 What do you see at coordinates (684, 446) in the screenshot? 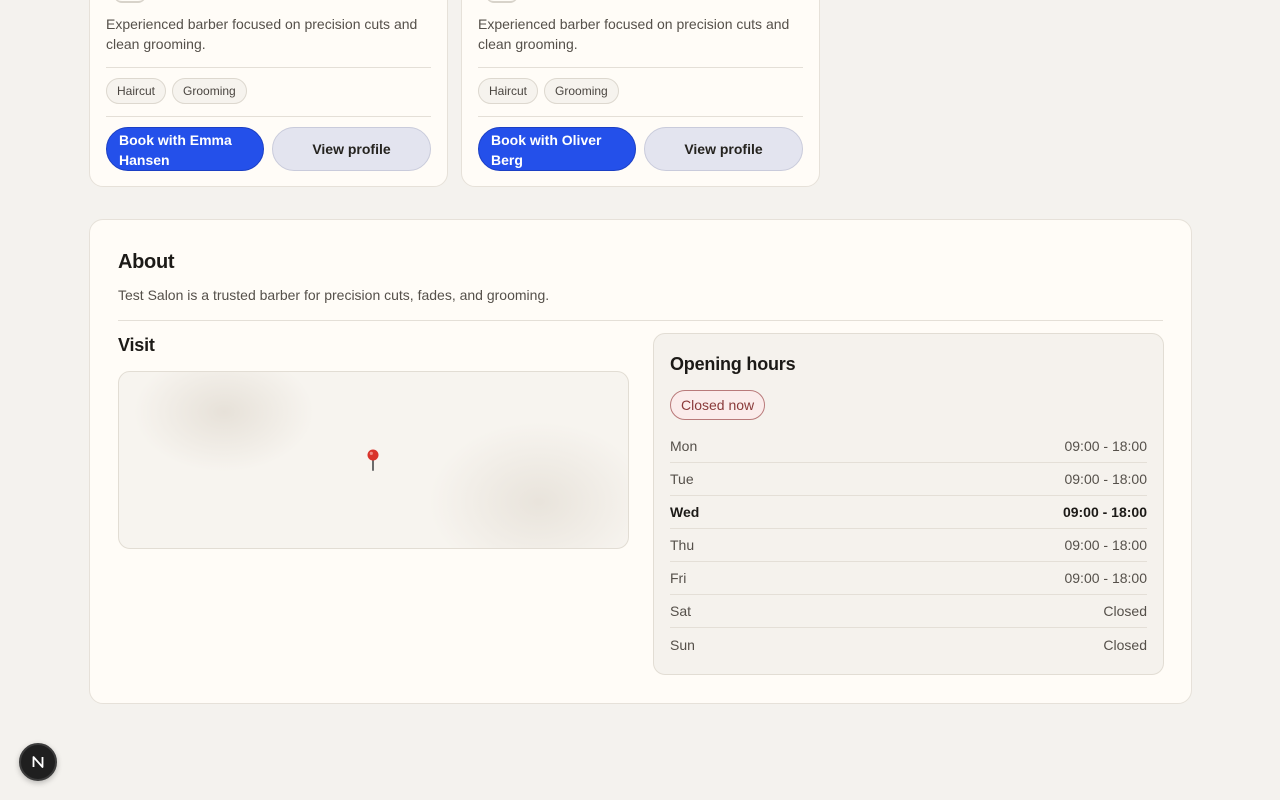
I see `day-label: Mon` at bounding box center [684, 446].